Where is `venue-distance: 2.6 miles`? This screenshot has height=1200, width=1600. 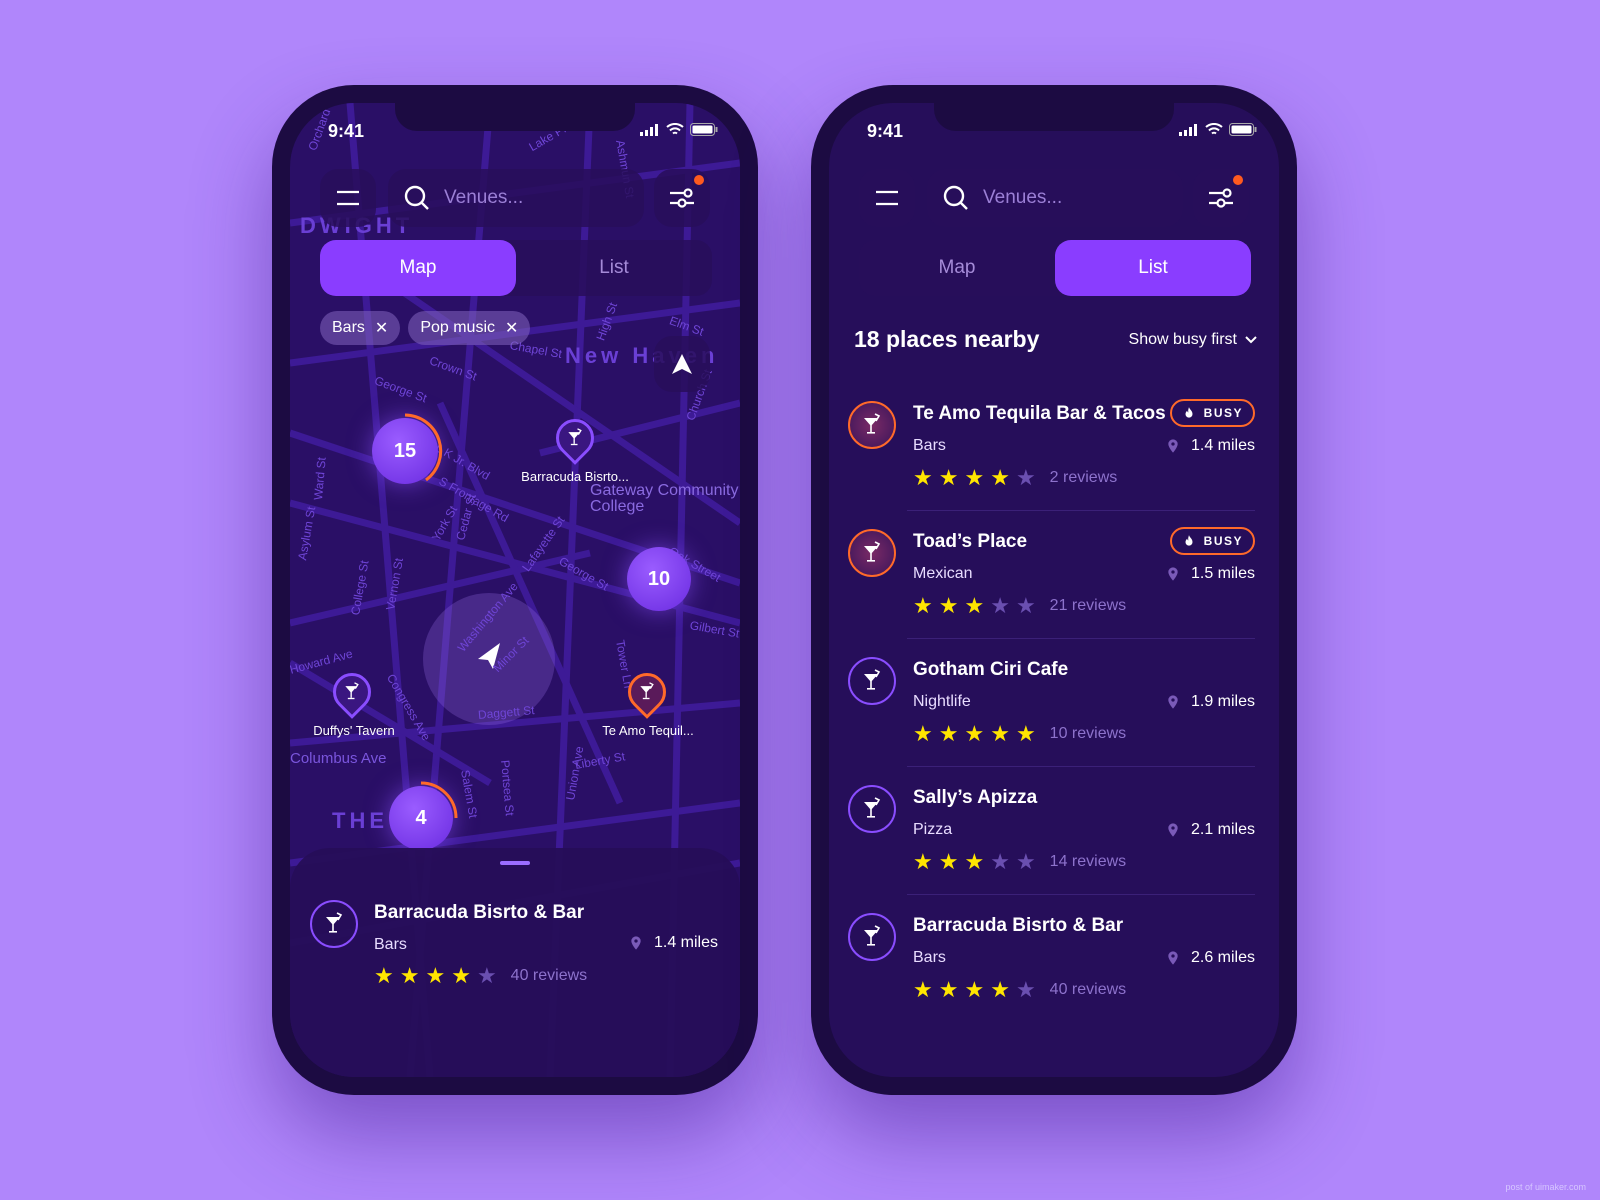 venue-distance: 2.6 miles is located at coordinates (1210, 958).